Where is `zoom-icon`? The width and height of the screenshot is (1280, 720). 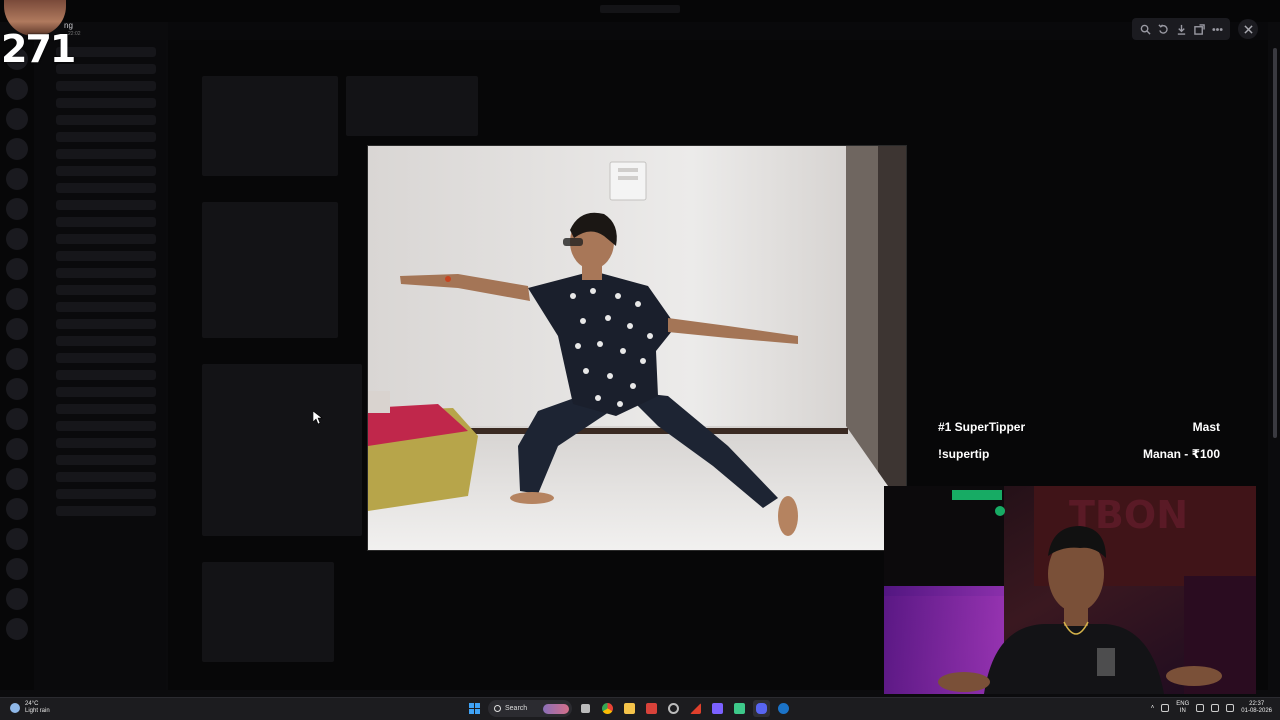
zoom-icon is located at coordinates (1145, 29).